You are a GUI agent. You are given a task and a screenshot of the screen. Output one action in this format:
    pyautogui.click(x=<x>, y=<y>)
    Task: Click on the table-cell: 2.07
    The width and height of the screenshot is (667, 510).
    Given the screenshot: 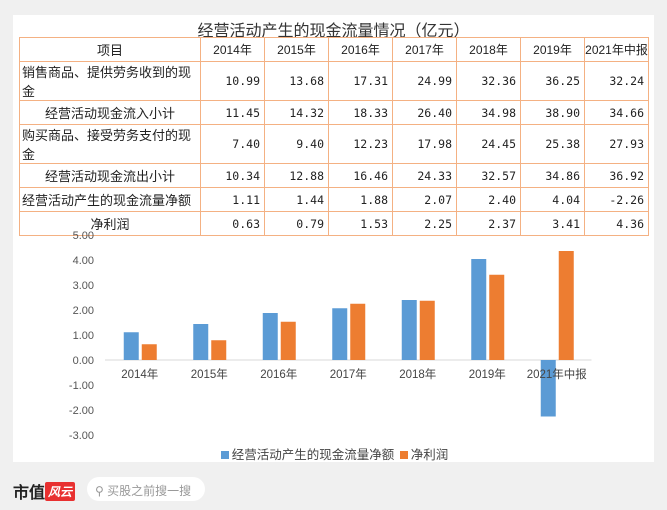 What is the action you would take?
    pyautogui.click(x=424, y=199)
    